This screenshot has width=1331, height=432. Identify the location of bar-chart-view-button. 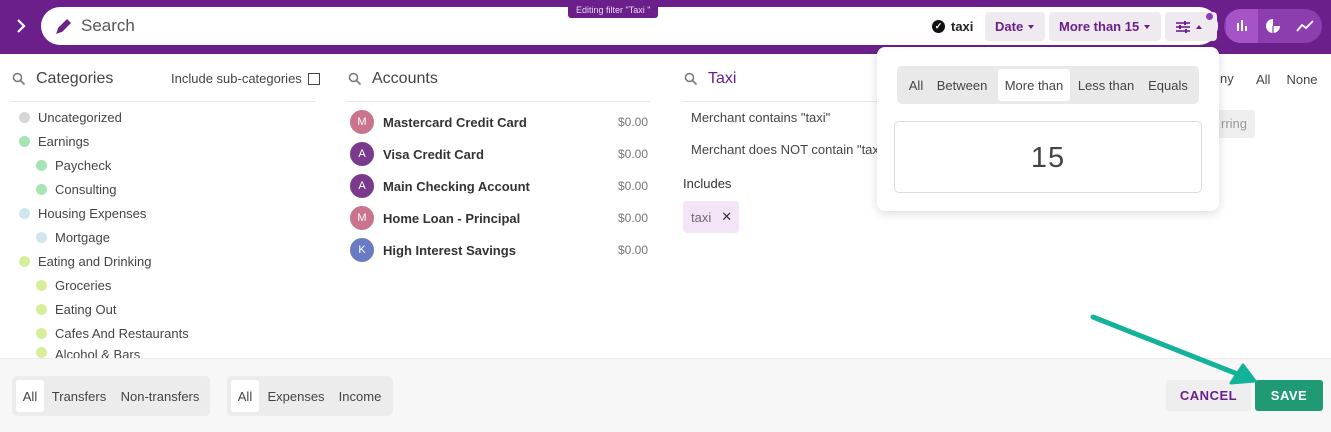
(1242, 26).